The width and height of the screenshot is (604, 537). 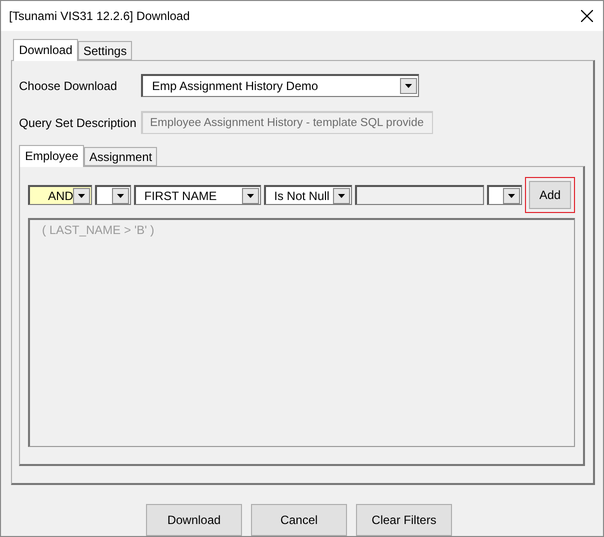 I want to click on dropdown: FIRST NAME, so click(x=198, y=195).